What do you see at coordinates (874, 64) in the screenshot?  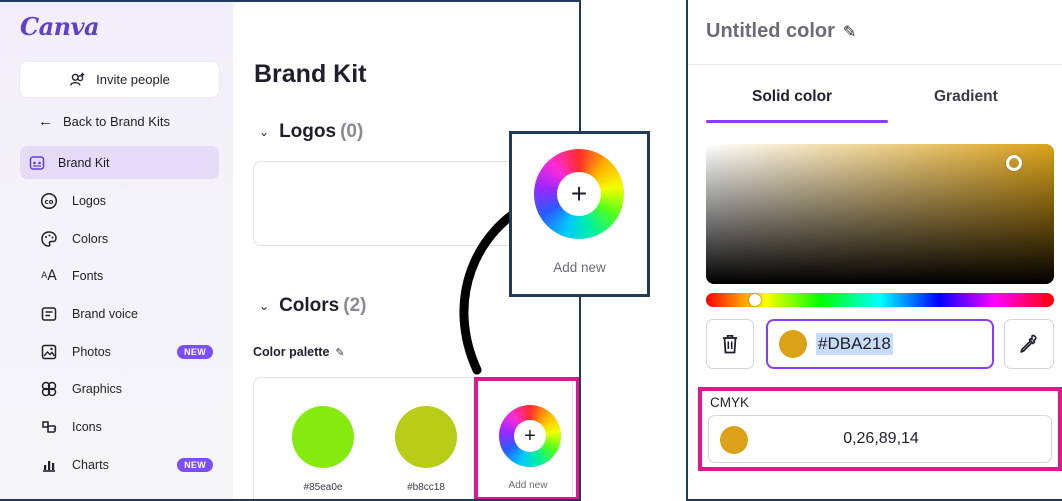 I see `divider` at bounding box center [874, 64].